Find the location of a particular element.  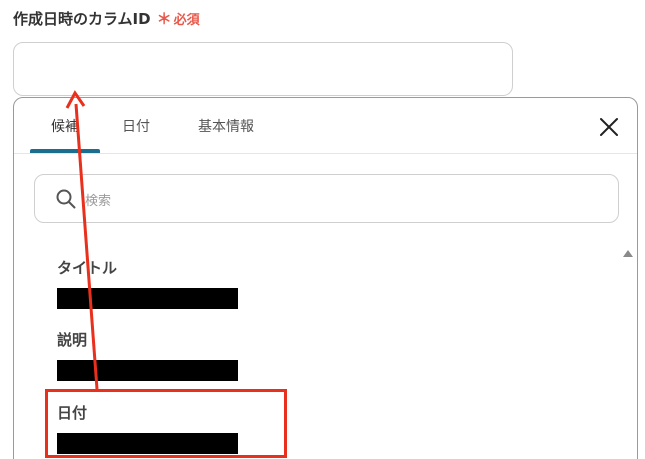

tab-candidates: 候補 is located at coordinates (65, 126).